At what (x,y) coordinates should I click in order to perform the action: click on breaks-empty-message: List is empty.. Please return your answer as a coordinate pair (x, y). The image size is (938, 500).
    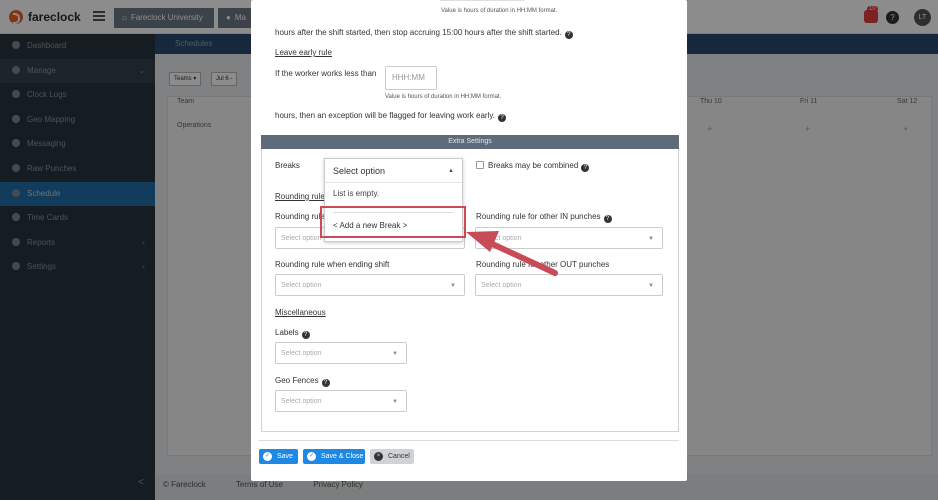
    Looking at the image, I should click on (356, 193).